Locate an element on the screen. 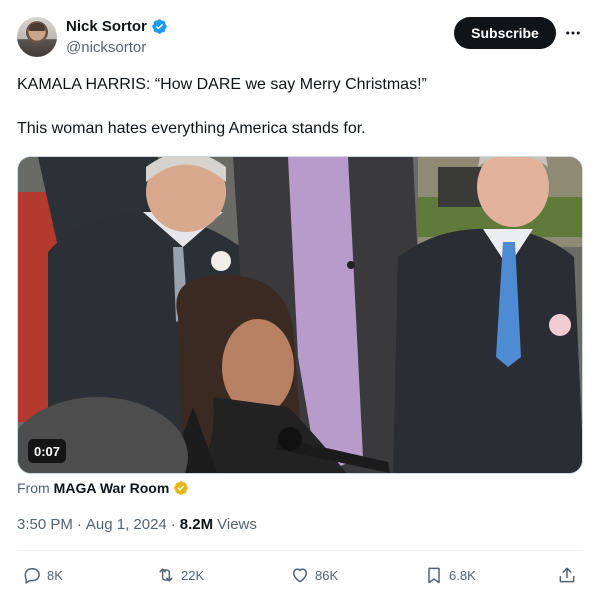  views-count: 8.2M is located at coordinates (196, 524).